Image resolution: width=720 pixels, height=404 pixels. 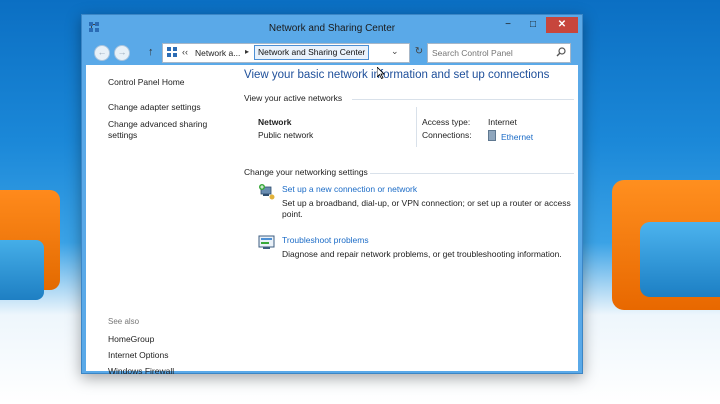 I want to click on network-category: Public network, so click(x=285, y=135).